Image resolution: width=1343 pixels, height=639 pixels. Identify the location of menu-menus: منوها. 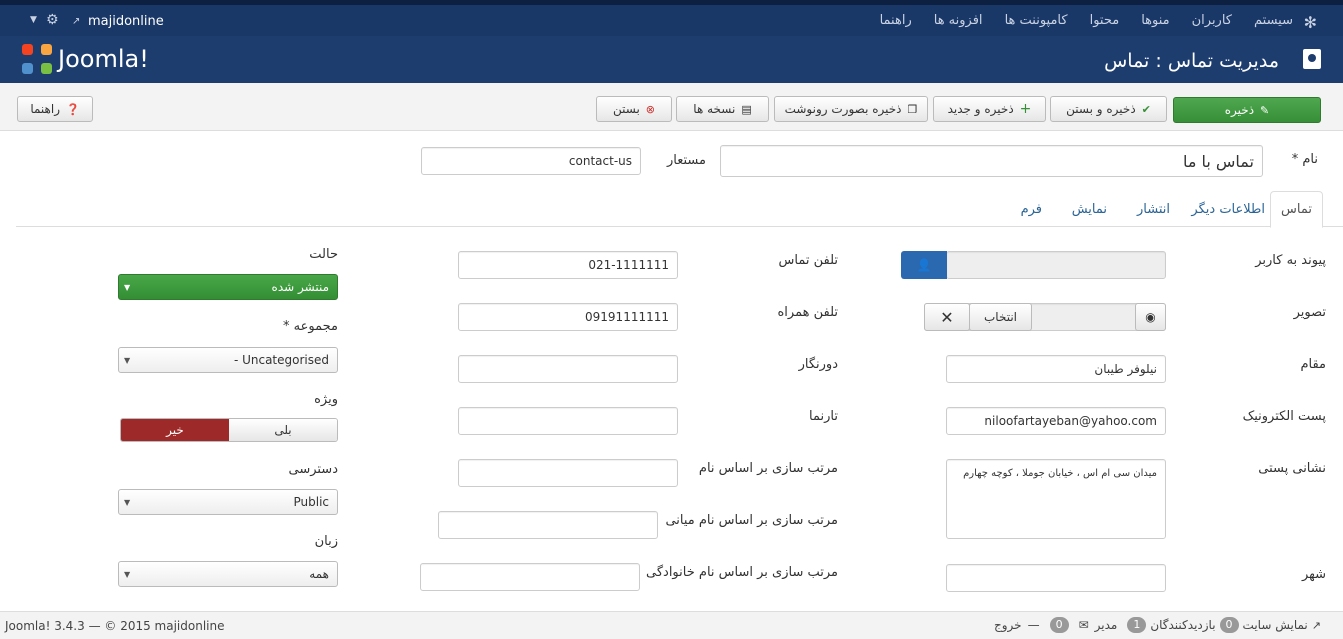
(1155, 20).